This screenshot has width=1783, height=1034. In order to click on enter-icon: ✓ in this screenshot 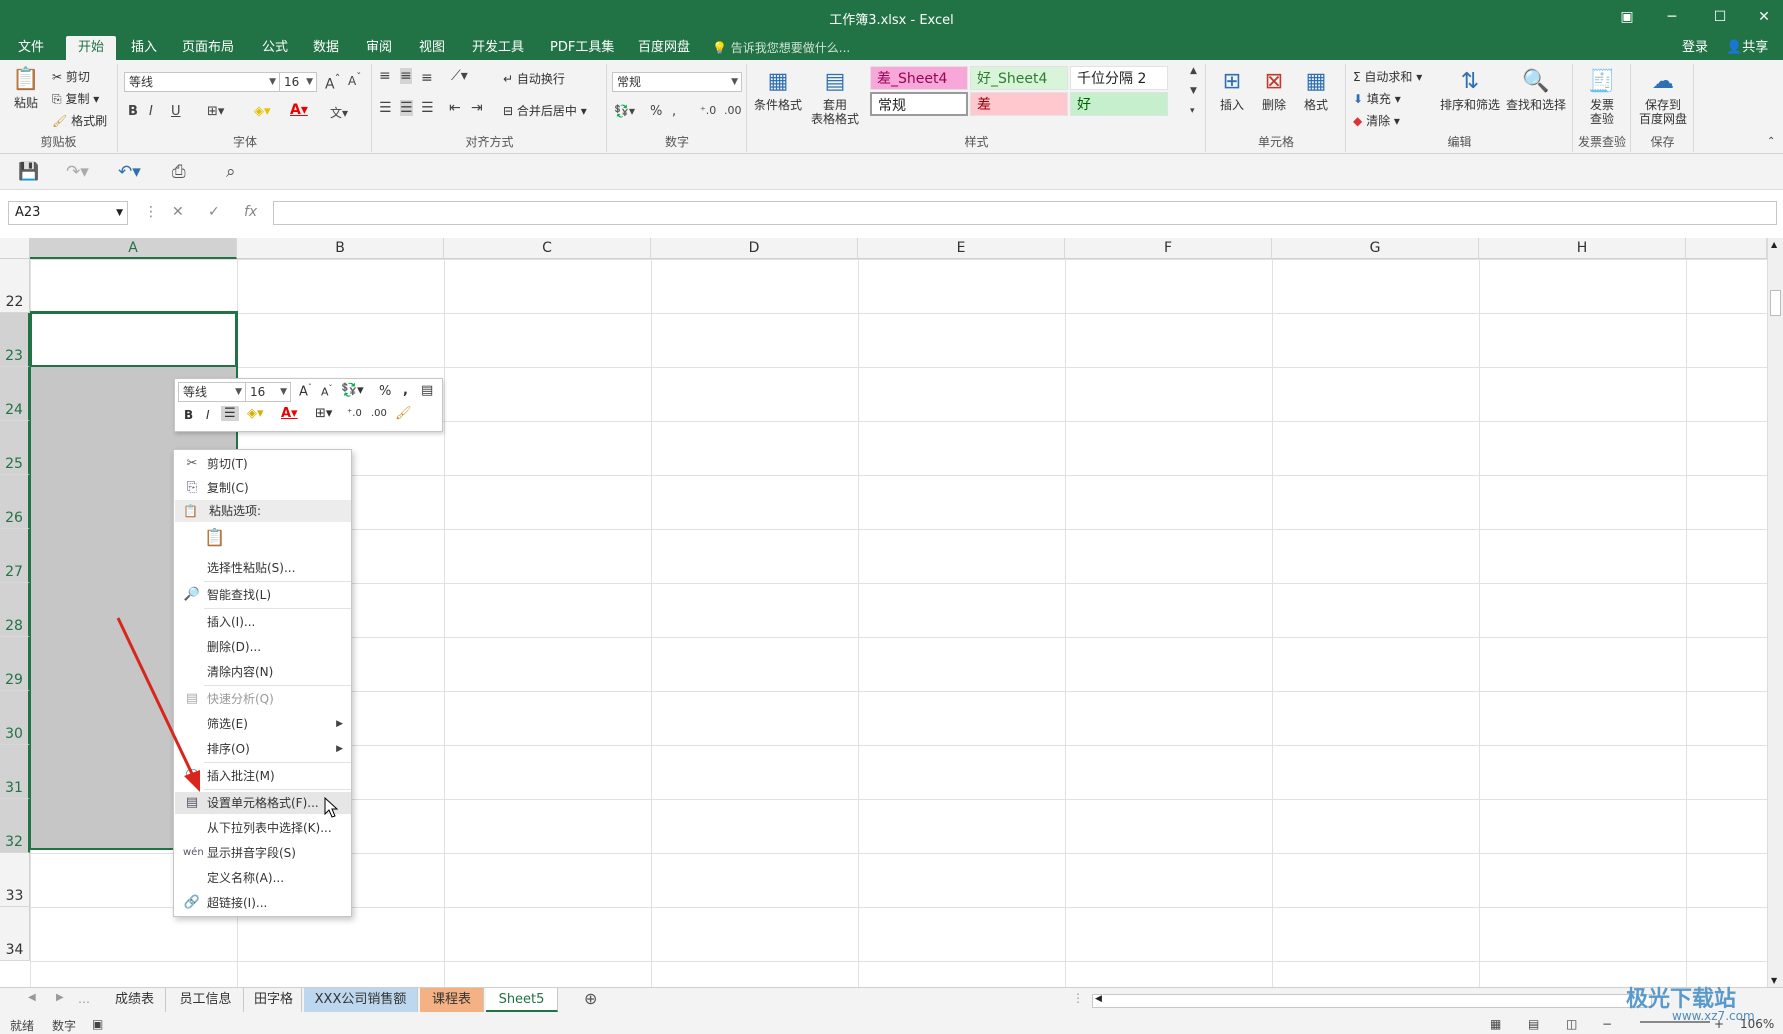, I will do `click(214, 212)`.